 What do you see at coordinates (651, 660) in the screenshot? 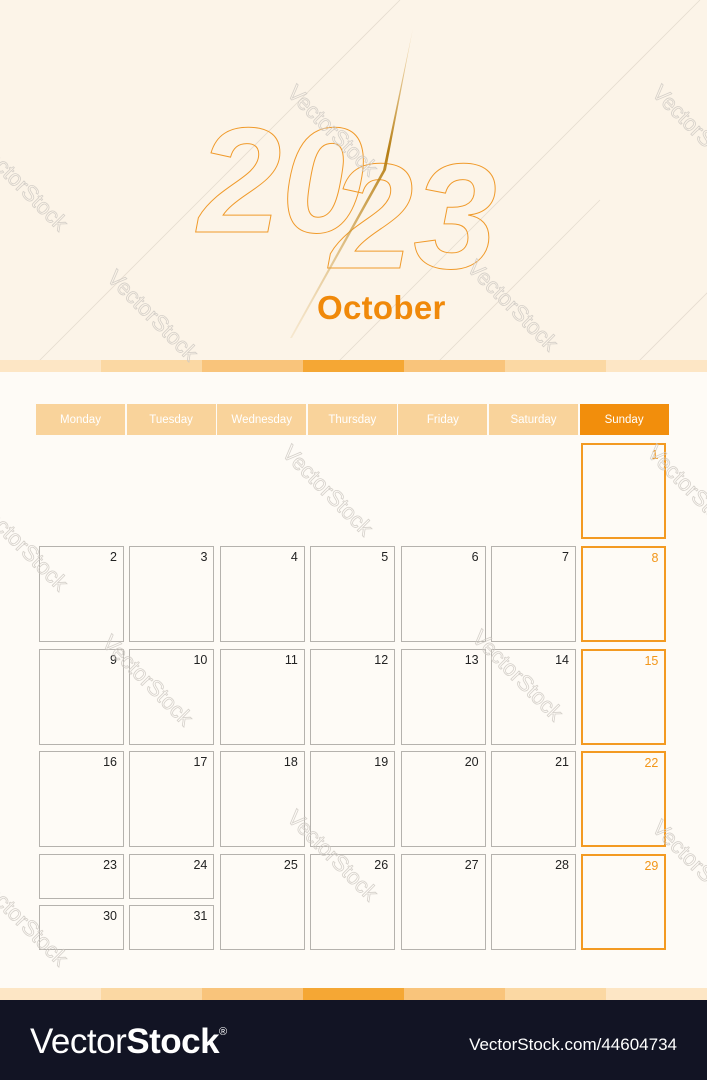
I see `day-number: 15` at bounding box center [651, 660].